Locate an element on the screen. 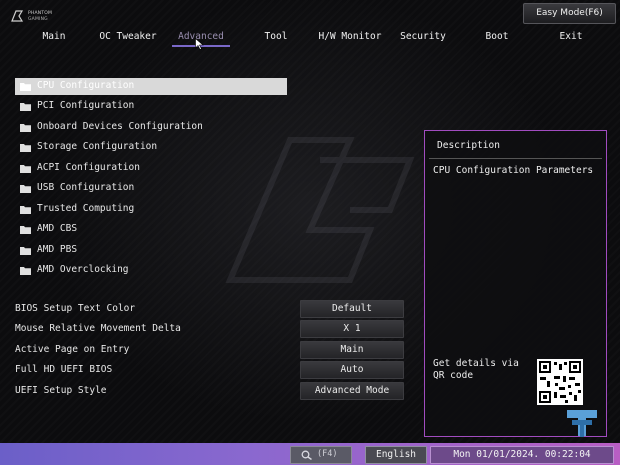  setting-label-active-page: Active Page on Entry is located at coordinates (72, 349).